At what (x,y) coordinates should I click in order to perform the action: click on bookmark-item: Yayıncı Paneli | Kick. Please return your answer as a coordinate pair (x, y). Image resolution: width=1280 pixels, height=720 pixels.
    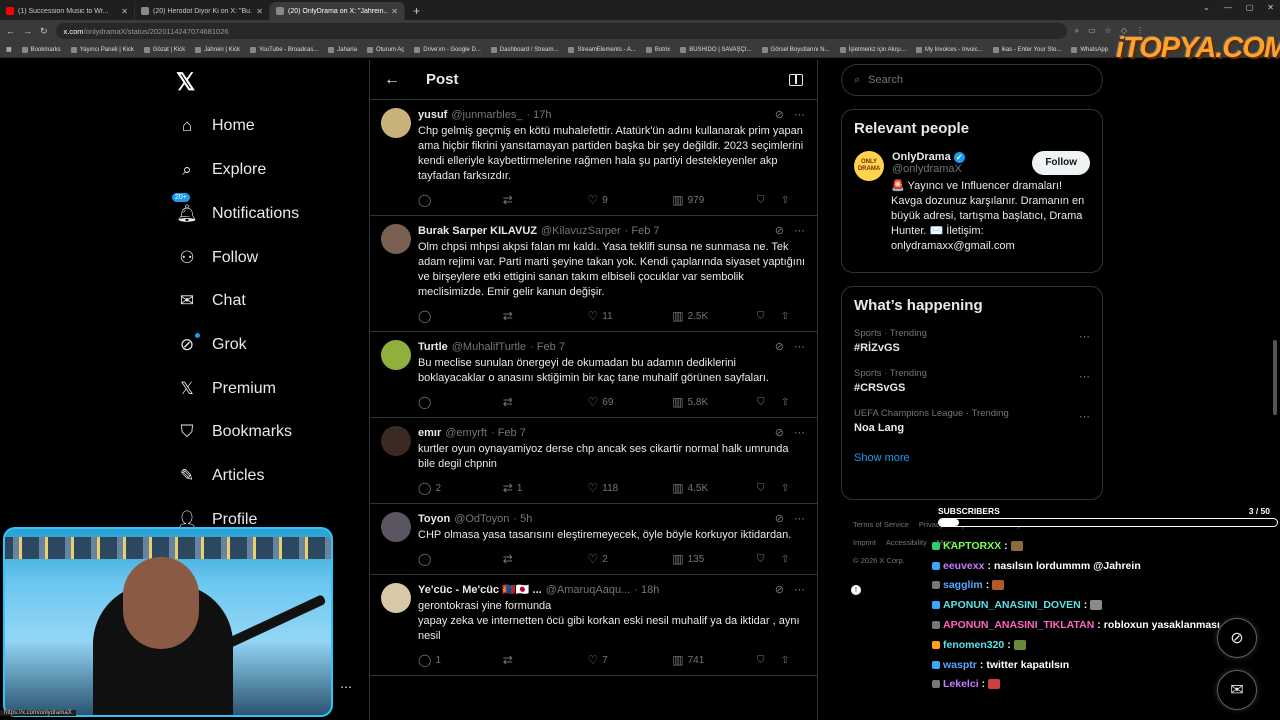
    Looking at the image, I should click on (102, 49).